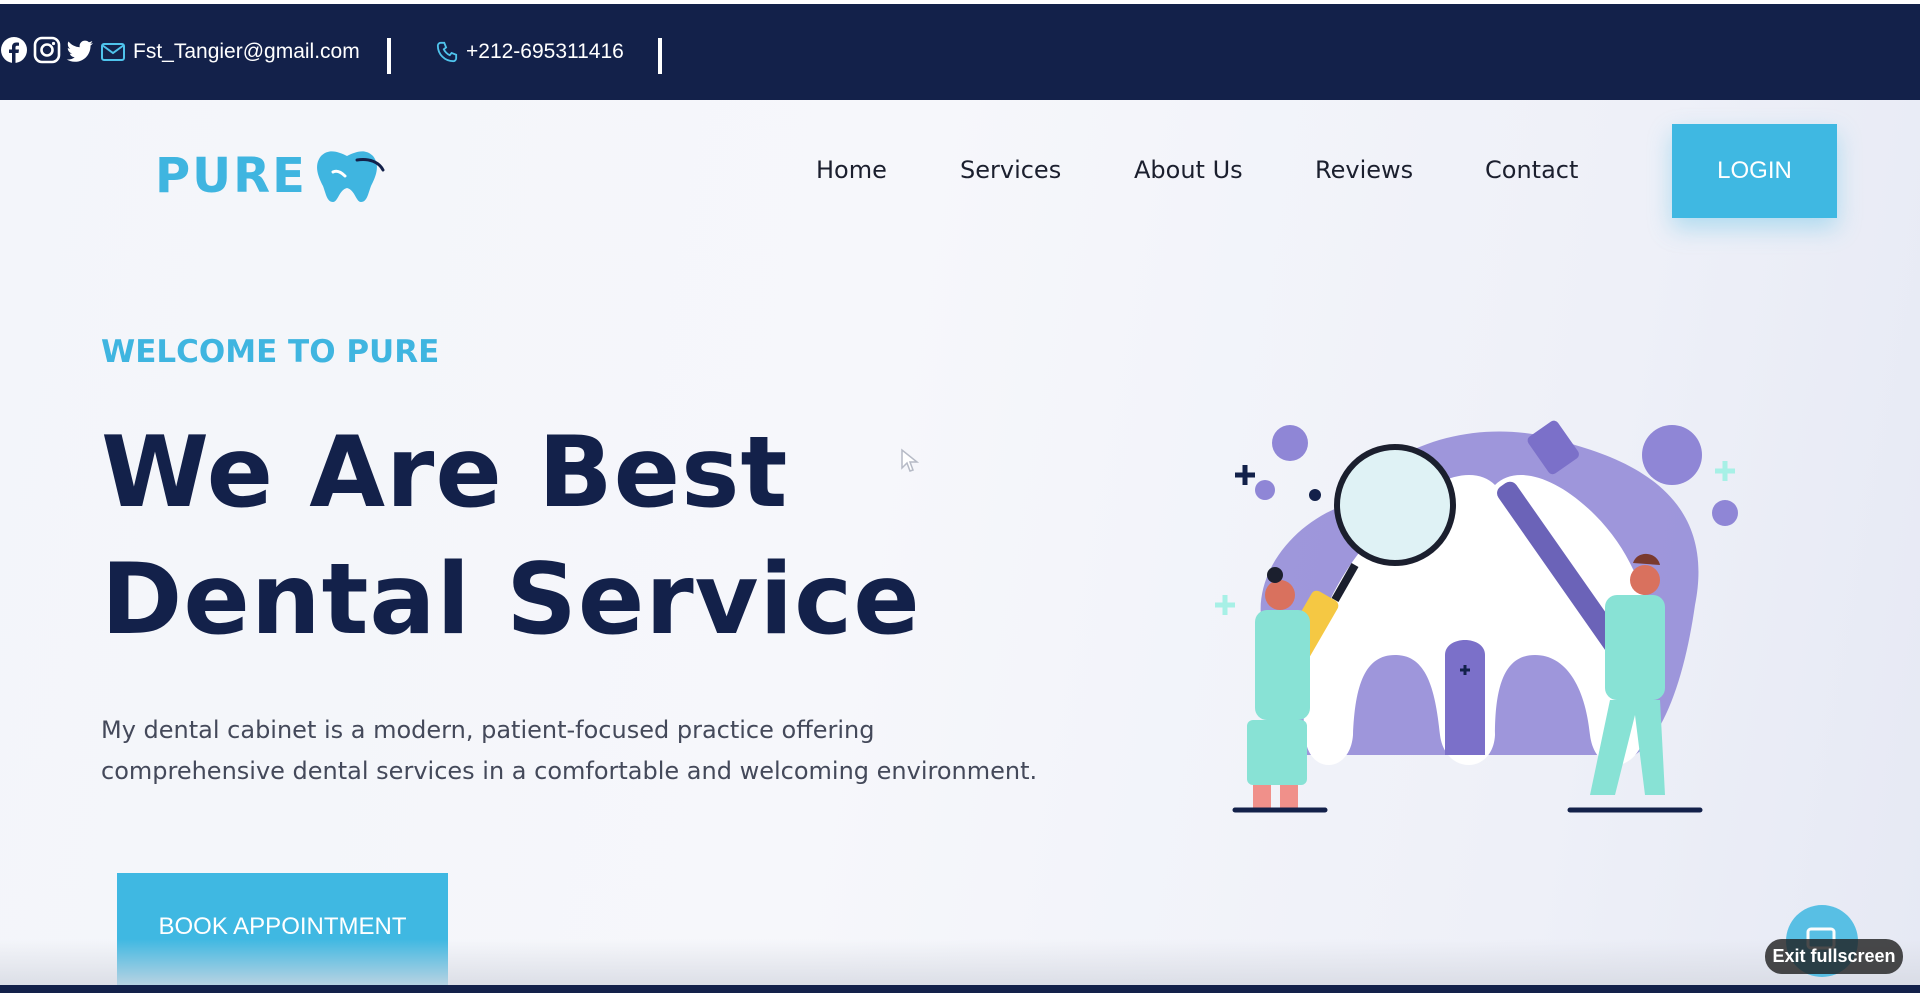 This screenshot has height=993, width=1920. I want to click on contact-email: Fst_Tangier@gmail.com, so click(230, 52).